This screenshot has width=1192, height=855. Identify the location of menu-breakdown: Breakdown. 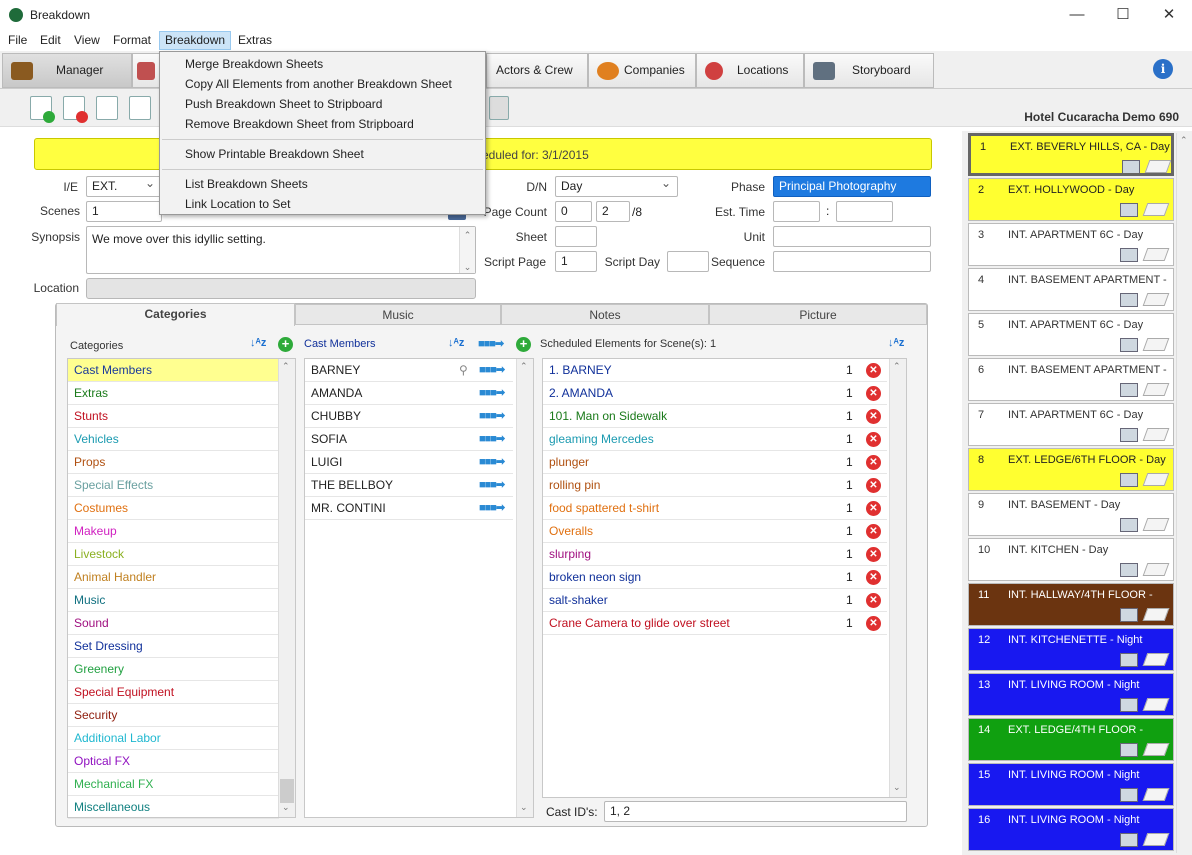
(195, 40).